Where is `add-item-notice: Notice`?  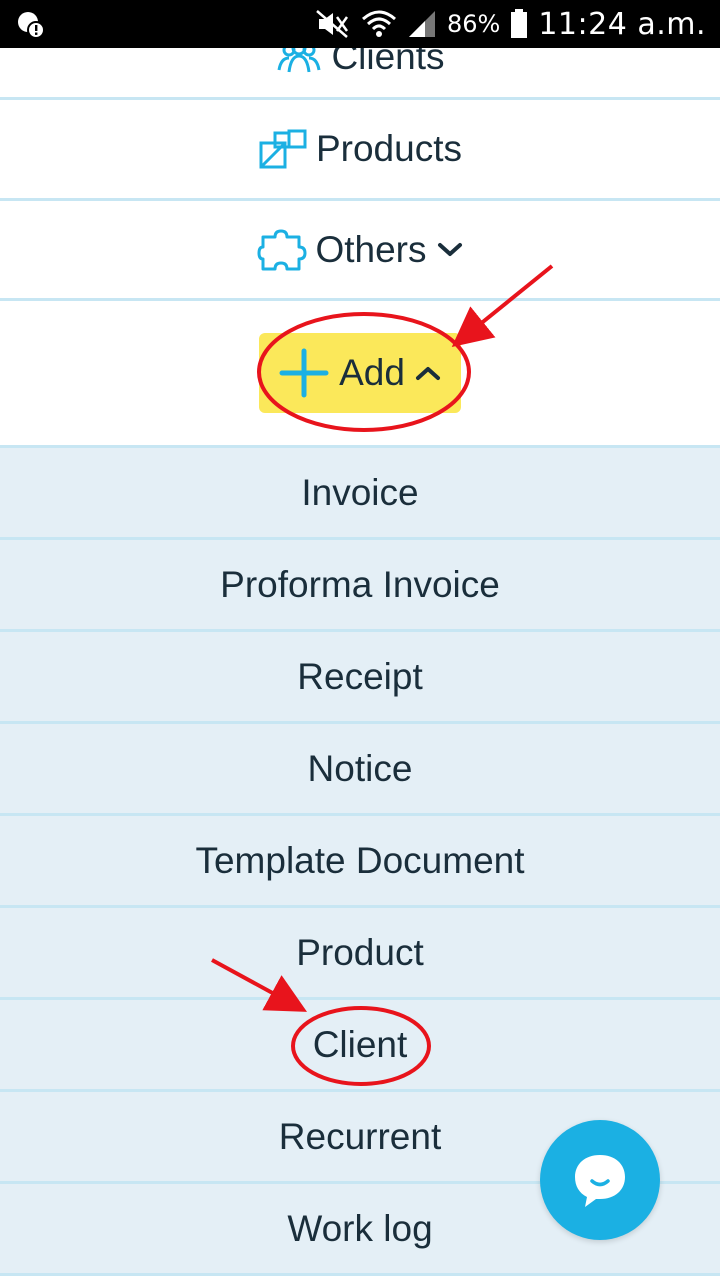 add-item-notice: Notice is located at coordinates (360, 770).